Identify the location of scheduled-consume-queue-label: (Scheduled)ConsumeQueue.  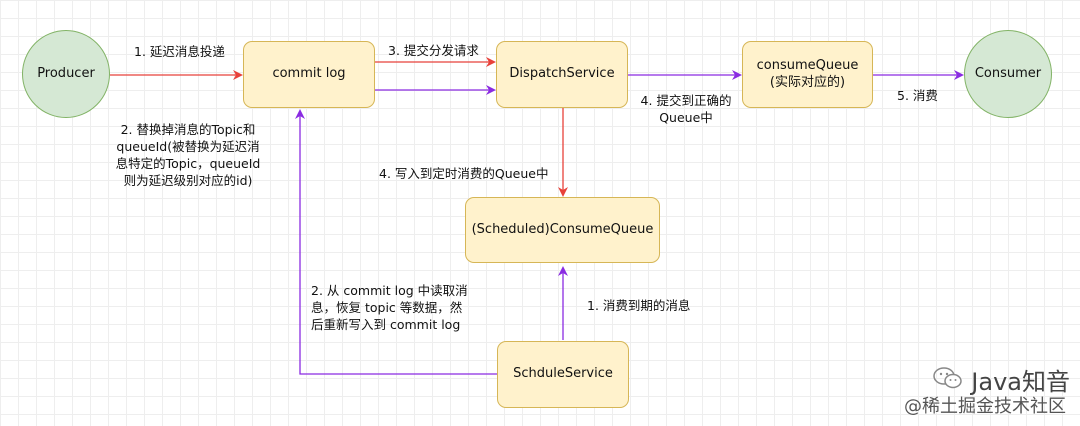
(562, 229).